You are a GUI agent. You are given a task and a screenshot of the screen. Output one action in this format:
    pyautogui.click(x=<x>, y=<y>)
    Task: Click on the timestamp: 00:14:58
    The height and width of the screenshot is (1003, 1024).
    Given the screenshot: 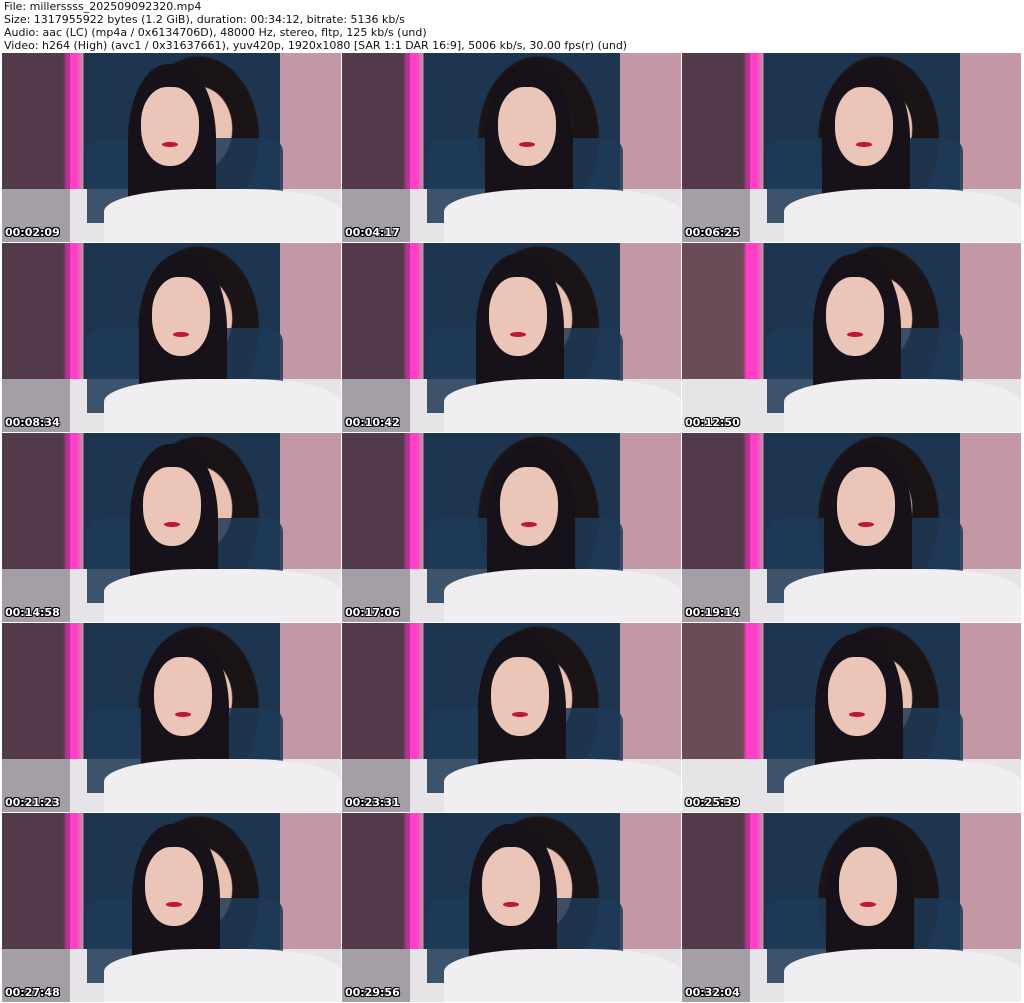 What is the action you would take?
    pyautogui.click(x=32, y=612)
    